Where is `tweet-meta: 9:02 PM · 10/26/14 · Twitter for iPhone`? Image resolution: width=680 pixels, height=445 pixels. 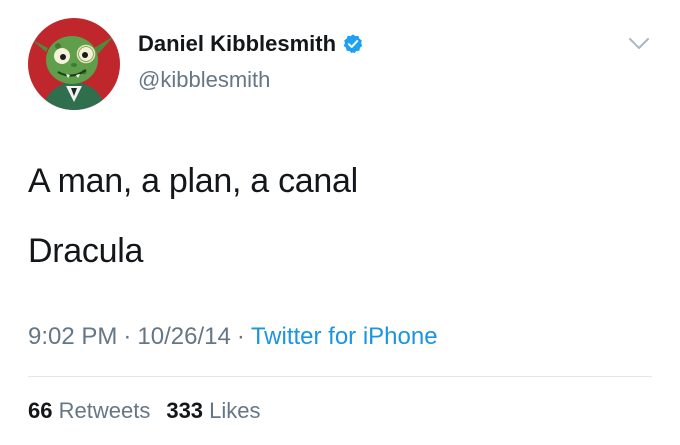 tweet-meta: 9:02 PM · 10/26/14 · Twitter for iPhone is located at coordinates (233, 337).